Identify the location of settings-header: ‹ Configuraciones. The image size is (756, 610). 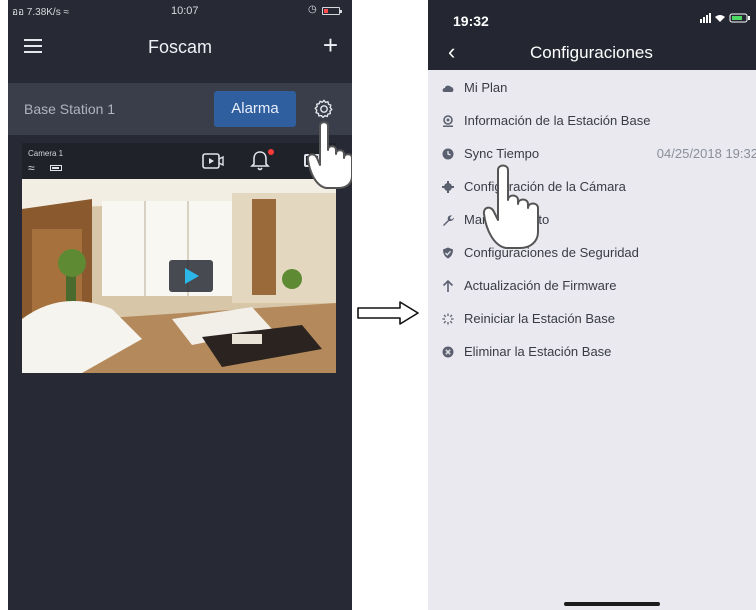
(592, 53).